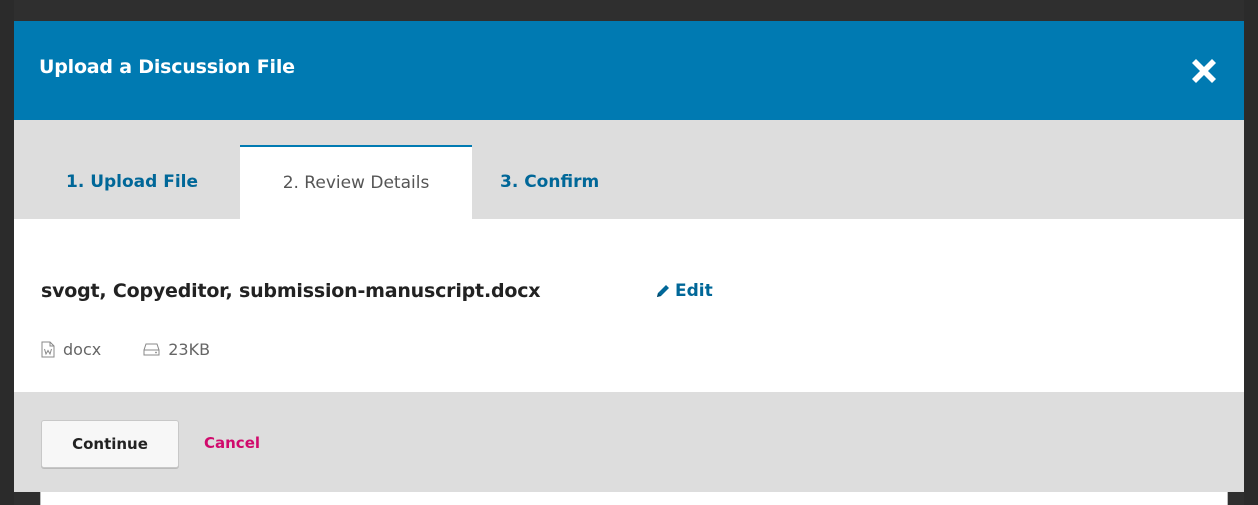 This screenshot has width=1258, height=505. What do you see at coordinates (232, 443) in the screenshot?
I see `cancel-link: Cancel` at bounding box center [232, 443].